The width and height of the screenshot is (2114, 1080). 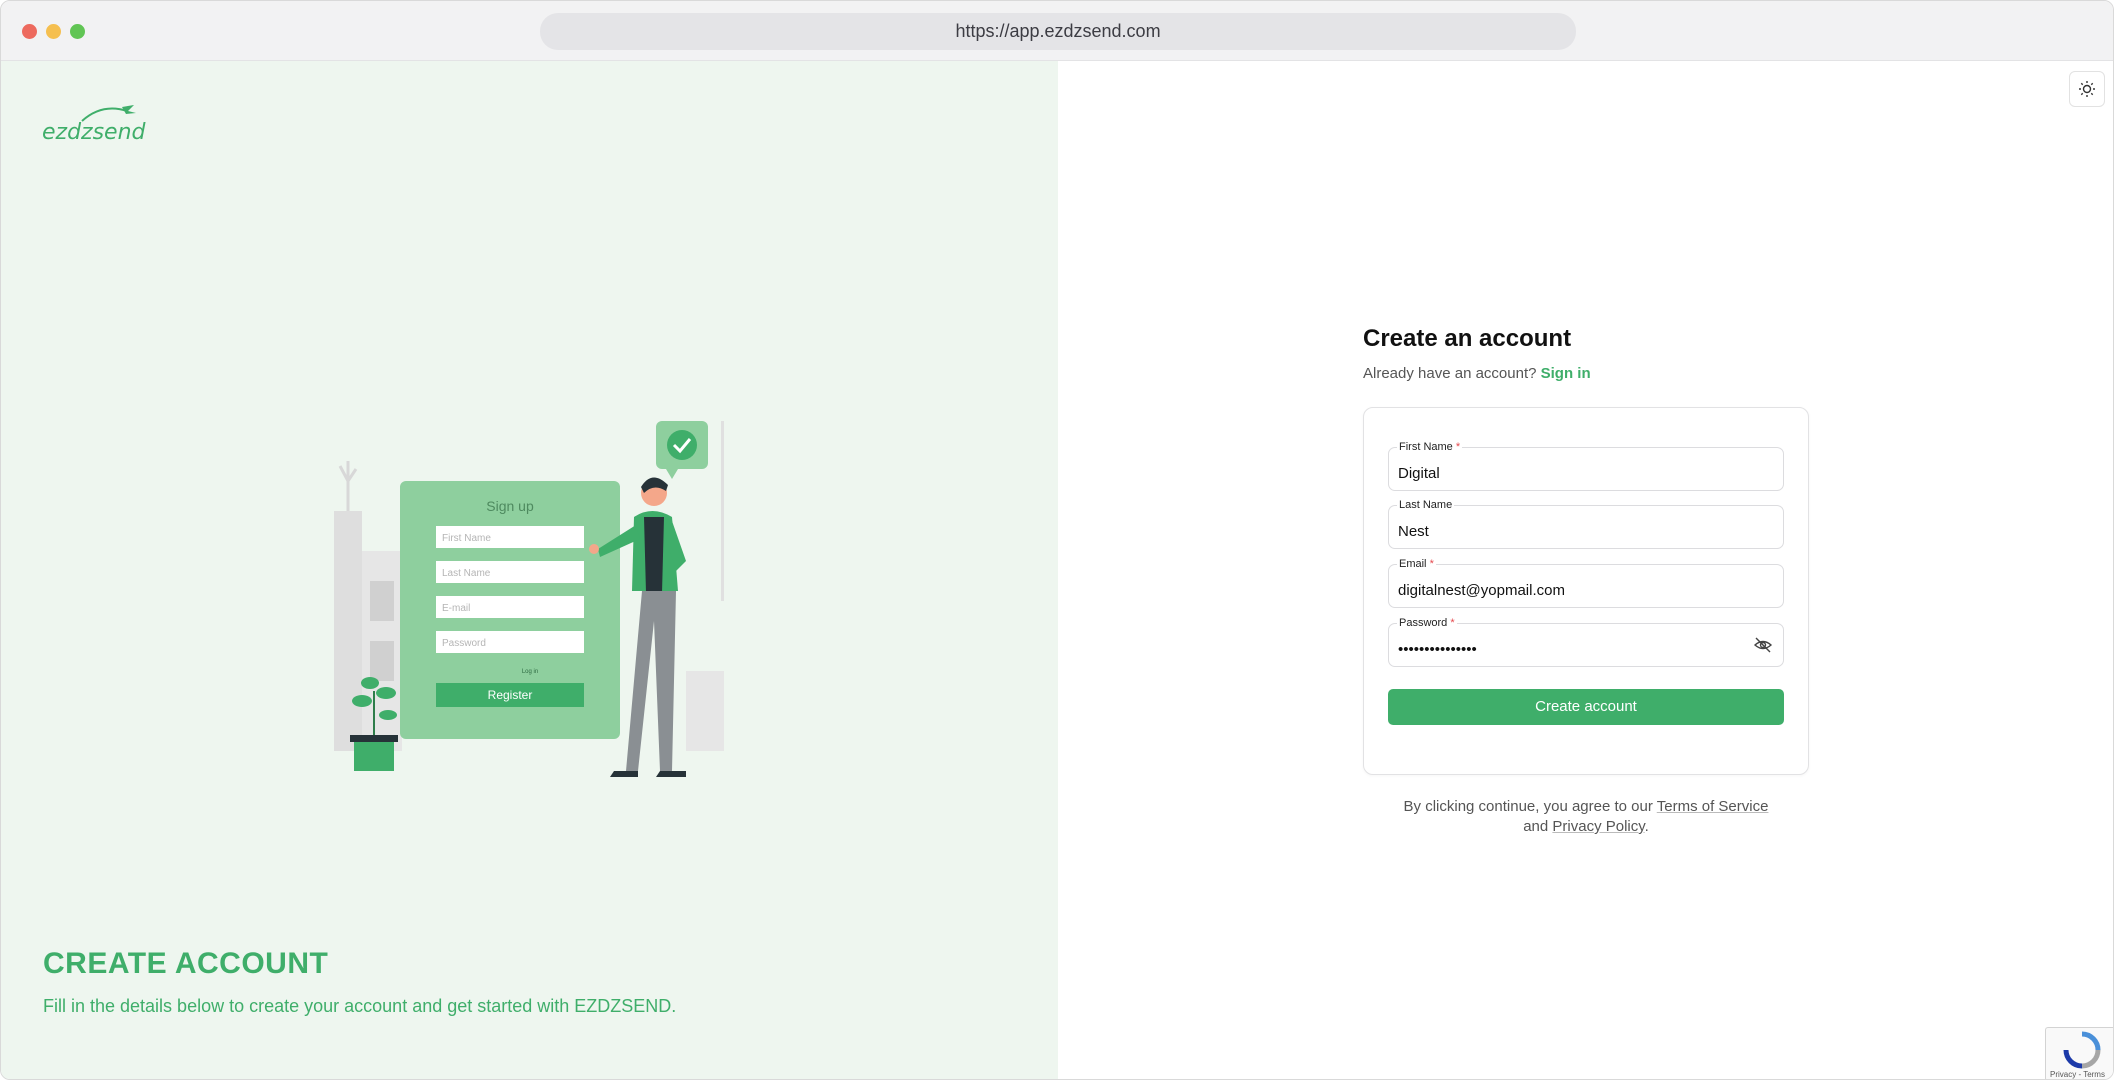 What do you see at coordinates (1568, 649) in the screenshot?
I see `password-input` at bounding box center [1568, 649].